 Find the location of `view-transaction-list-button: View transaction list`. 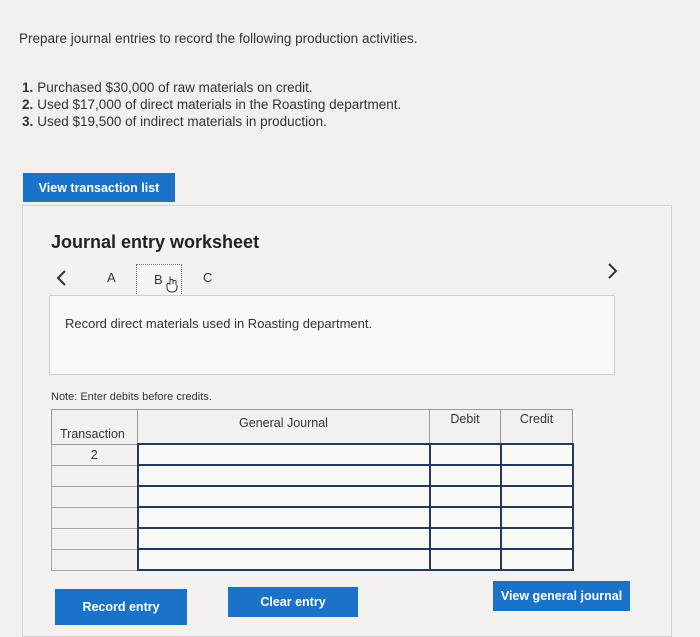

view-transaction-list-button: View transaction list is located at coordinates (99, 187).